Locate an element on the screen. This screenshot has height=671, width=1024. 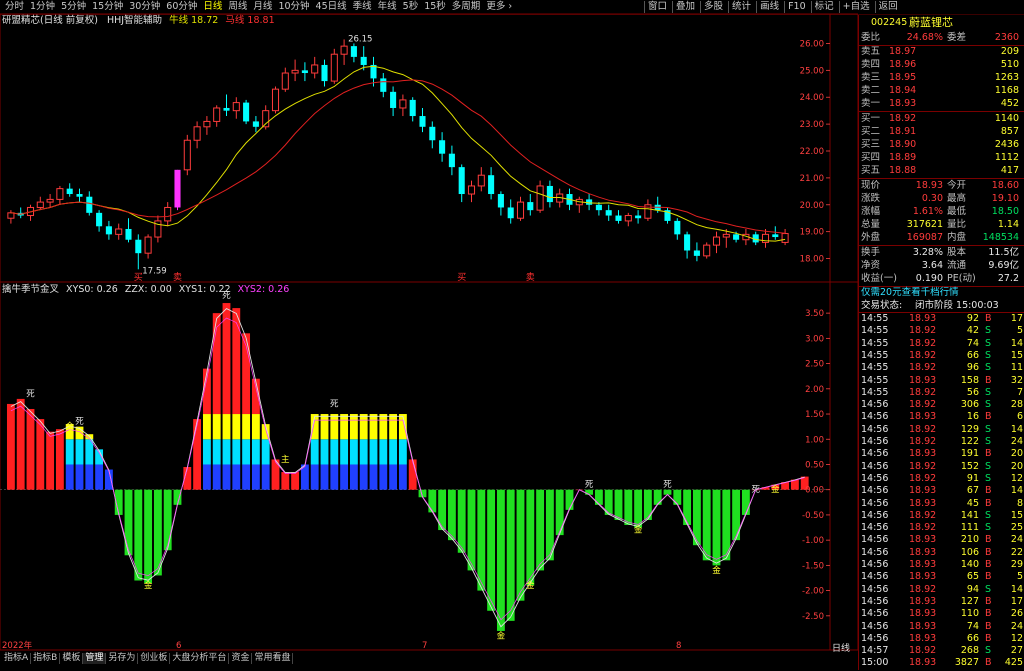
promo-link: 仅需20元查看千档行情 is located at coordinates (910, 293).